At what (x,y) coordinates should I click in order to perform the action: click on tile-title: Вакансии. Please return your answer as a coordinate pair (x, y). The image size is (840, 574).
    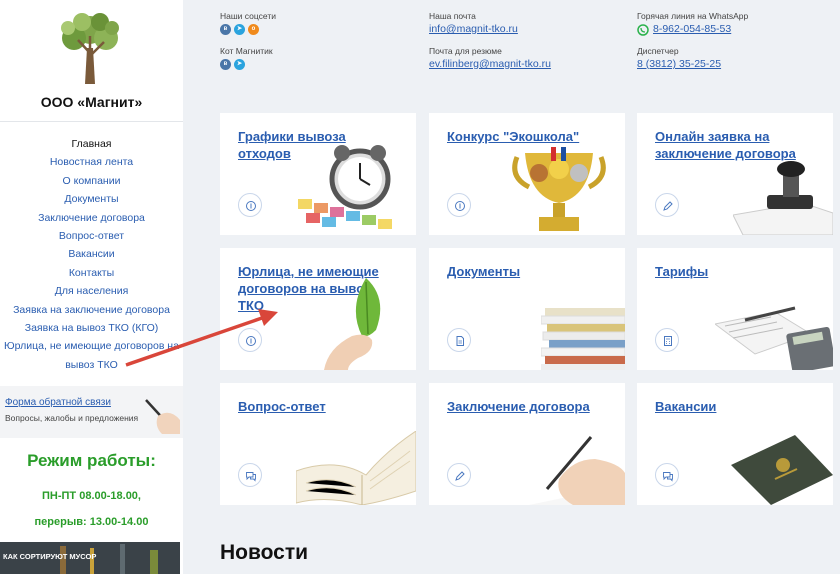
    Looking at the image, I should click on (725, 406).